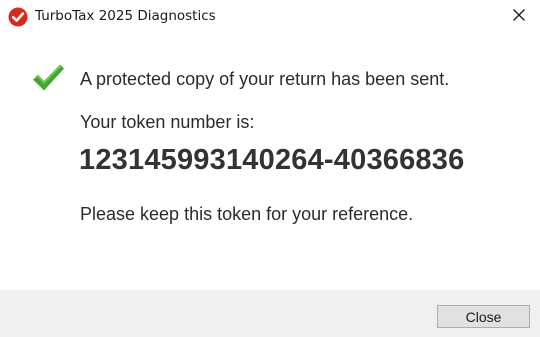 This screenshot has width=540, height=337. Describe the element at coordinates (125, 16) in the screenshot. I see `window-title: TurboTax 2025 Diagnostics` at that location.